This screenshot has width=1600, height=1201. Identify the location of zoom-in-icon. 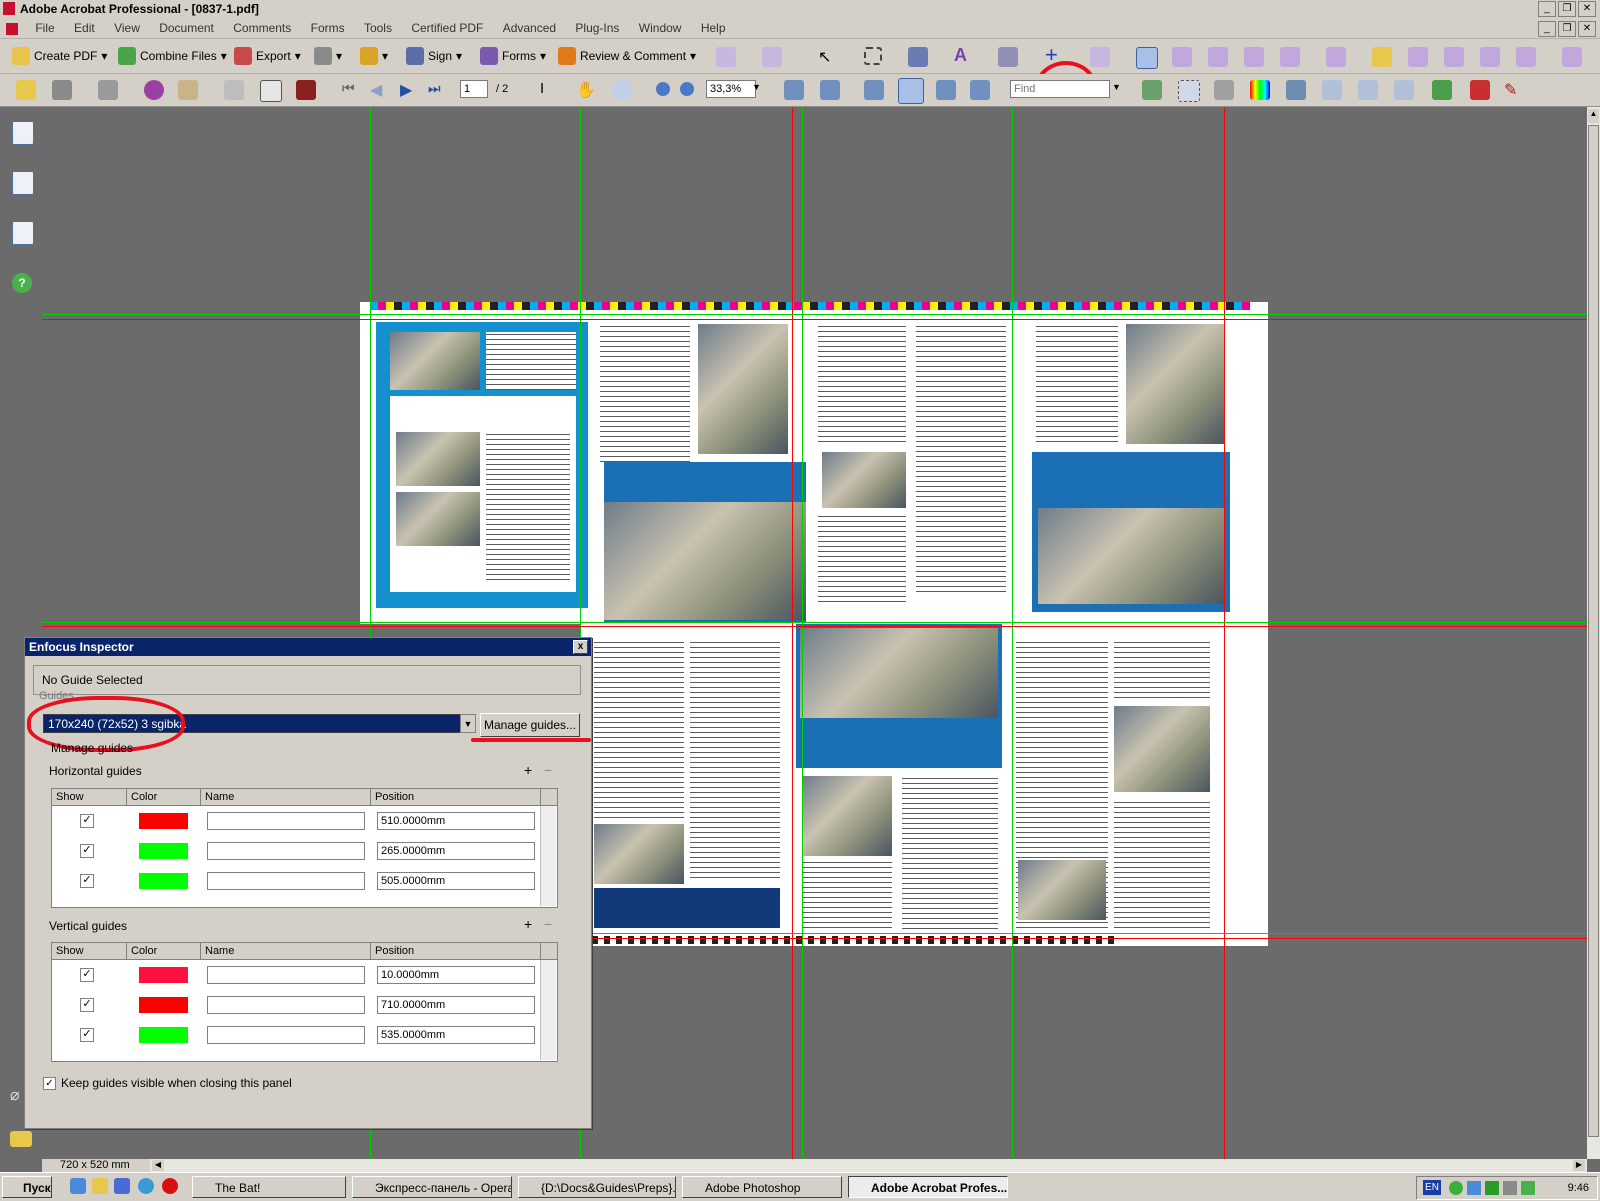
(687, 89).